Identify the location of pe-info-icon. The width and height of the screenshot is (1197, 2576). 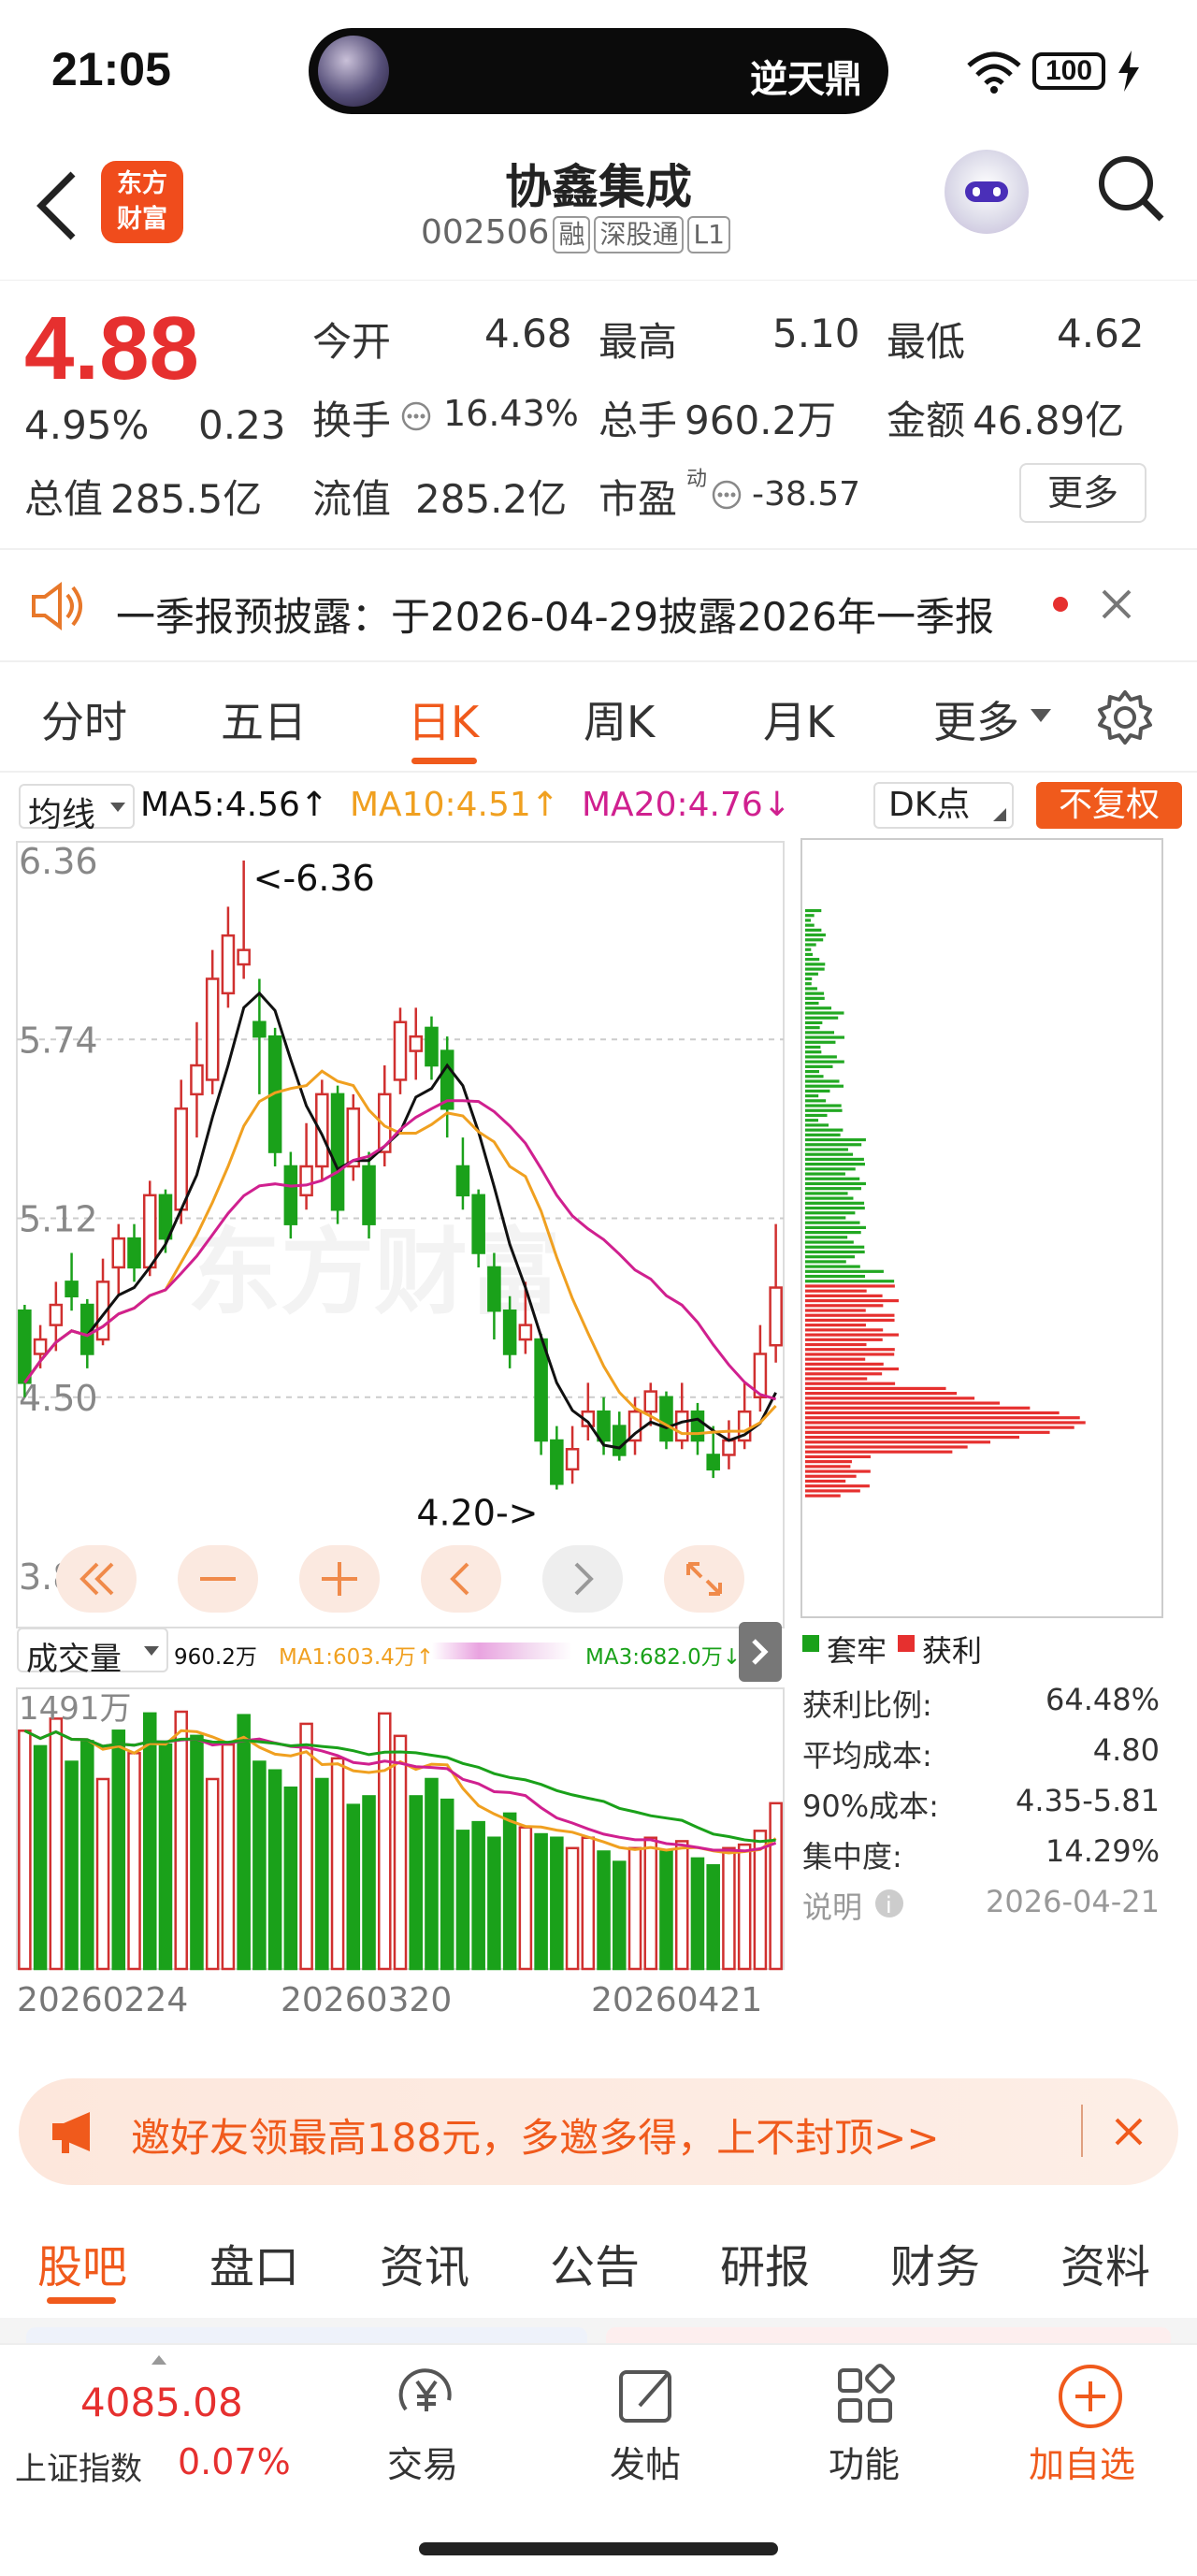
(727, 495).